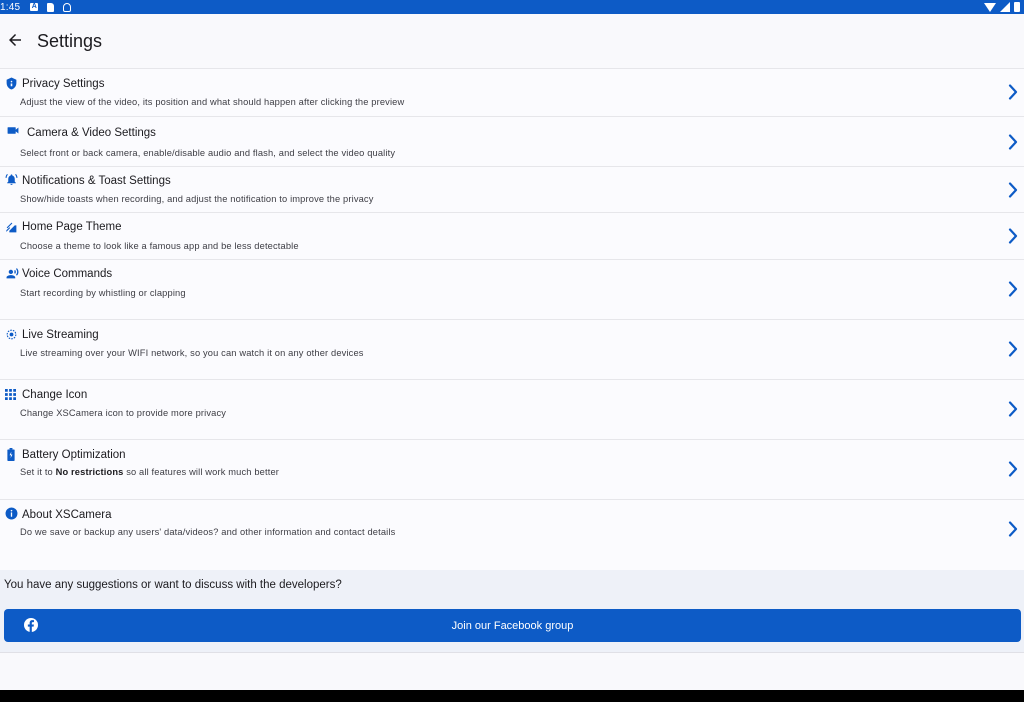  What do you see at coordinates (55, 395) in the screenshot?
I see `settings-item-title: Change Icon` at bounding box center [55, 395].